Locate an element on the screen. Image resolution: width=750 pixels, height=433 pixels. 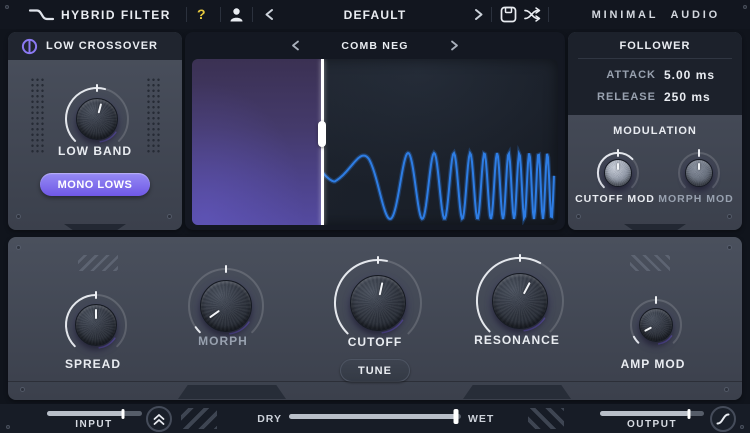
io-bar: INPUT DRY WET OUTPUT is located at coordinates (375, 418).